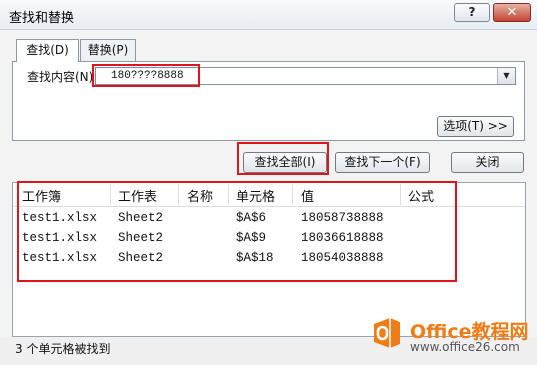 The width and height of the screenshot is (537, 365). I want to click on tab-replace: 替换(P), so click(108, 50).